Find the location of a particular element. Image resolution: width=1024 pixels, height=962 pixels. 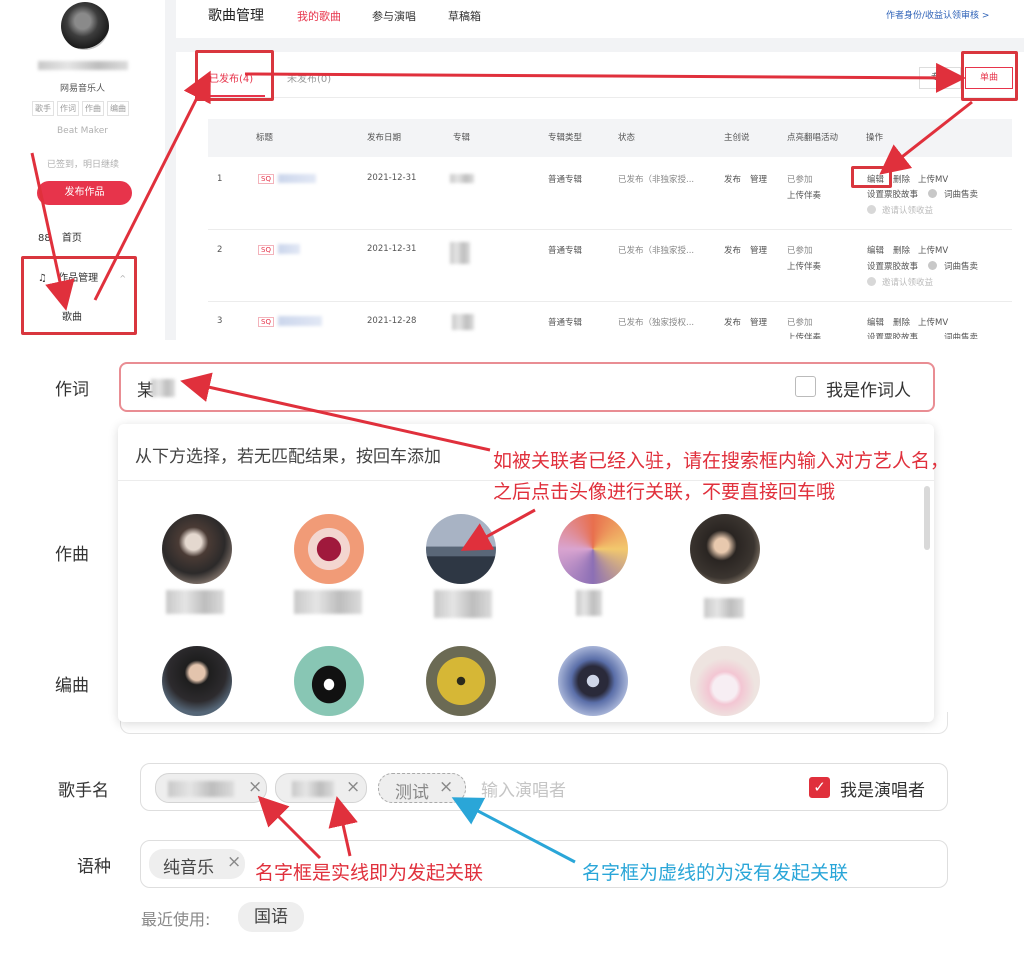

col-actions: 操作 is located at coordinates (875, 138).